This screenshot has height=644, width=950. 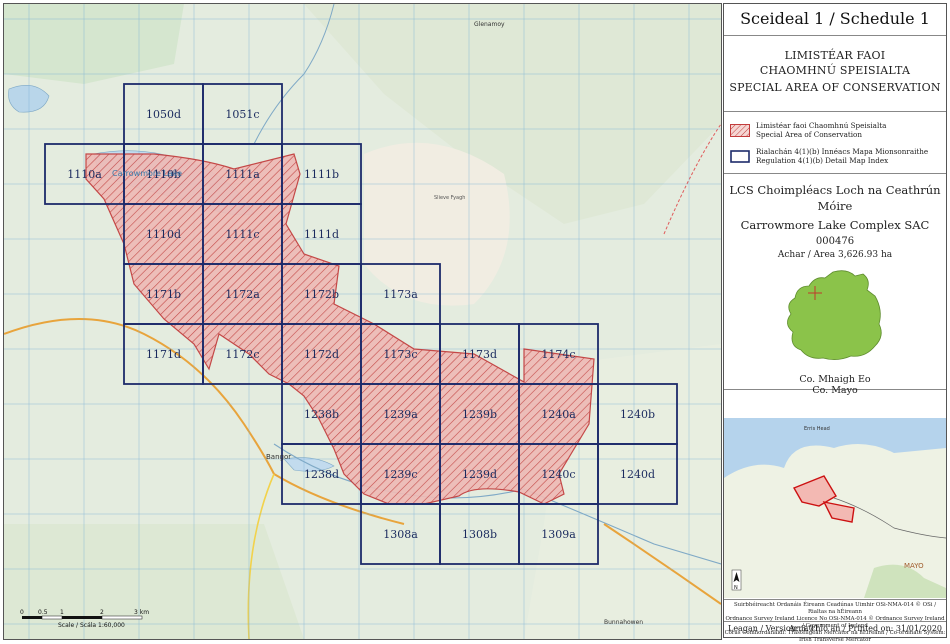 I want to click on index-tile-label: 1172b, so click(x=321, y=294).